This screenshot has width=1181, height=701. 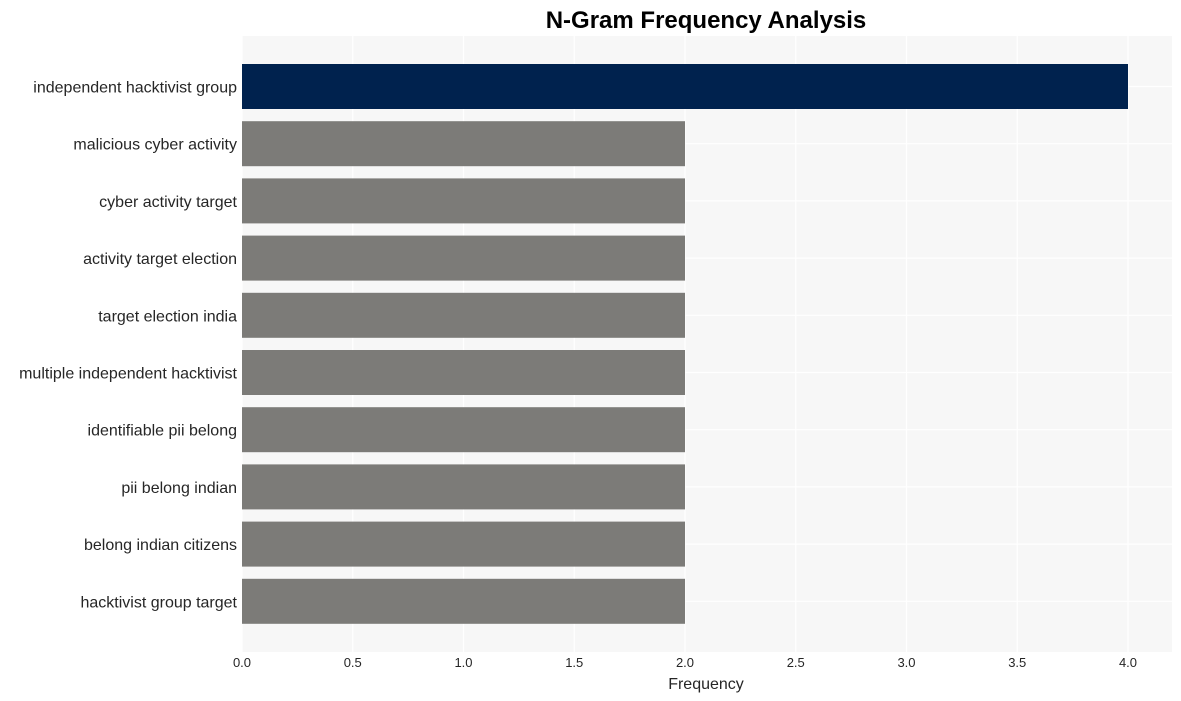 I want to click on y-tick-label: independent hacktivist group, so click(x=135, y=88).